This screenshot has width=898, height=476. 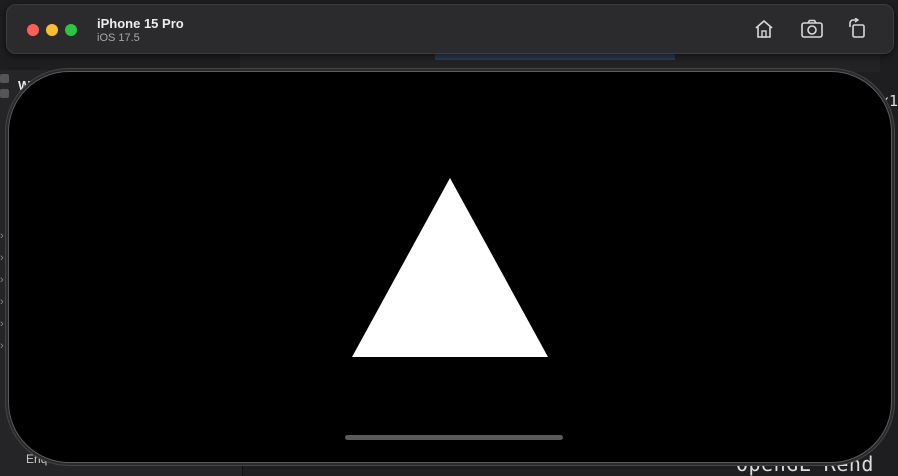 I want to click on minimize-window-button, so click(x=52, y=30).